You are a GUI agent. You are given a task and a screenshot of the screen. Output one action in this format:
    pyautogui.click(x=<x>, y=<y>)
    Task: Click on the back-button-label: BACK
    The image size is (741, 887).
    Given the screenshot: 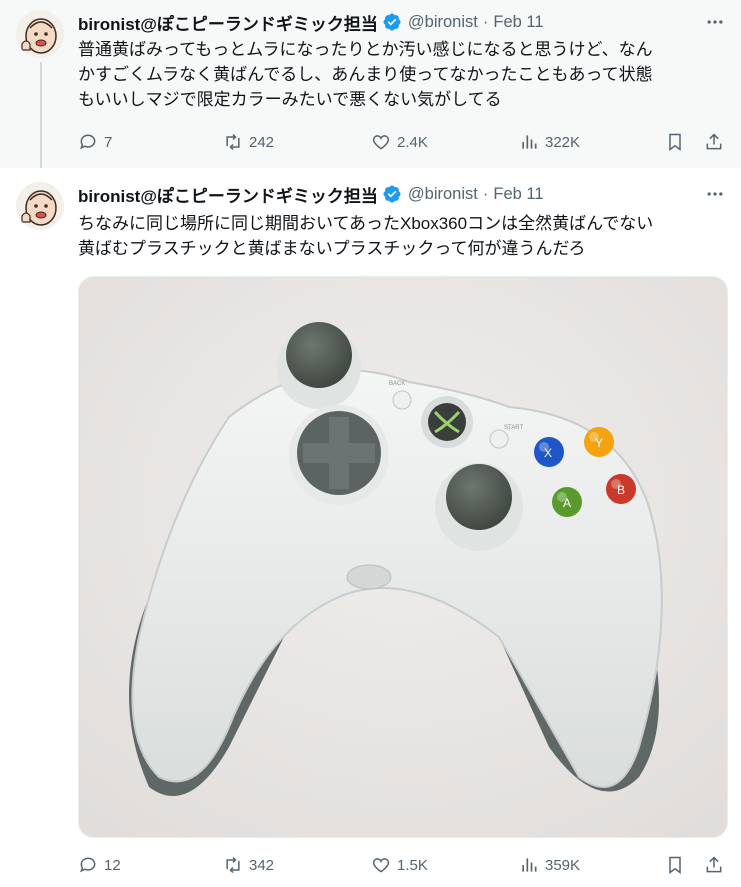 What is the action you would take?
    pyautogui.click(x=397, y=384)
    